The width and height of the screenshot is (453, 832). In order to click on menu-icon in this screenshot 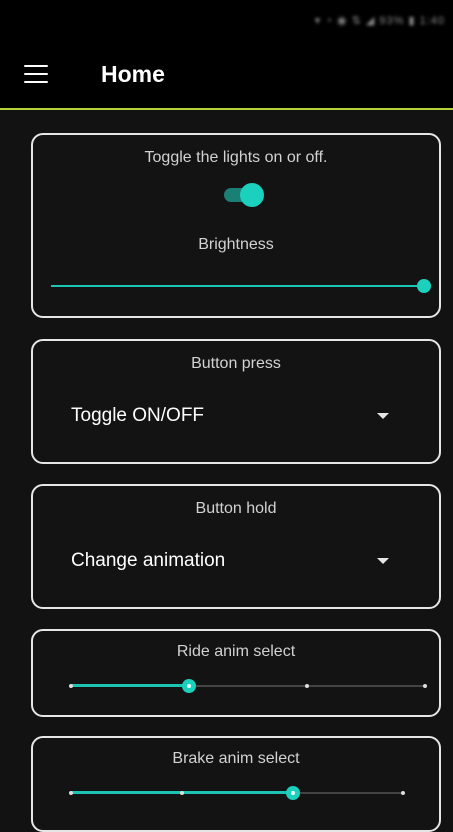, I will do `click(36, 74)`.